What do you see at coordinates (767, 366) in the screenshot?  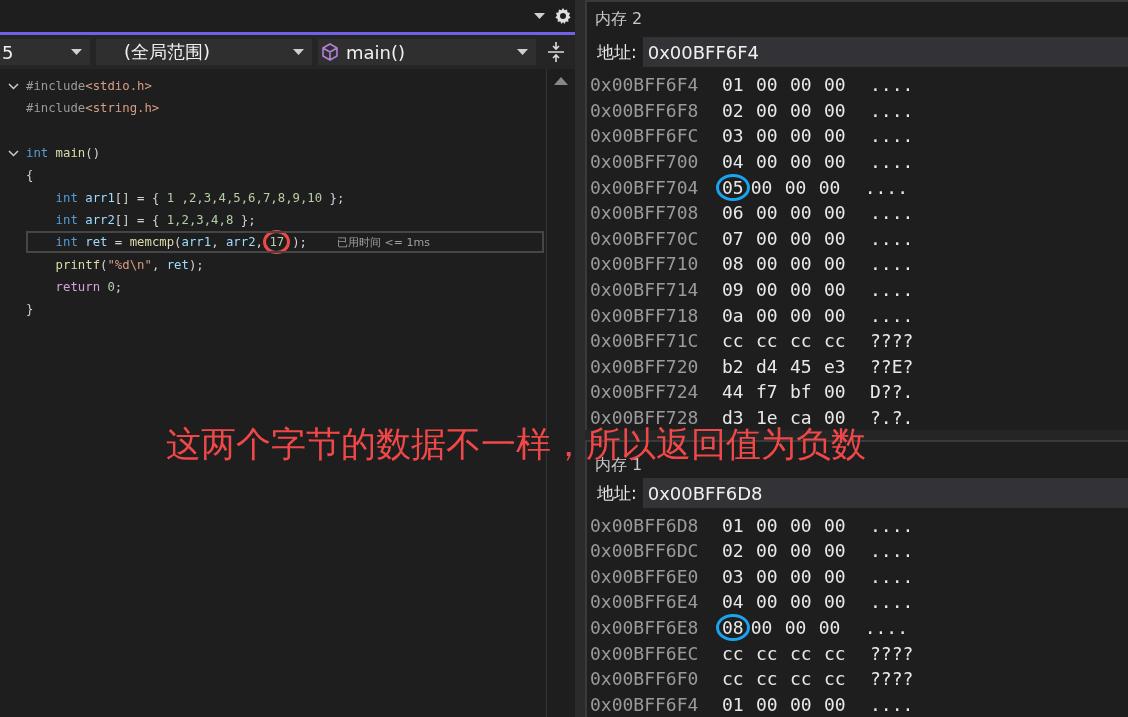 I see `byte-value: d4` at bounding box center [767, 366].